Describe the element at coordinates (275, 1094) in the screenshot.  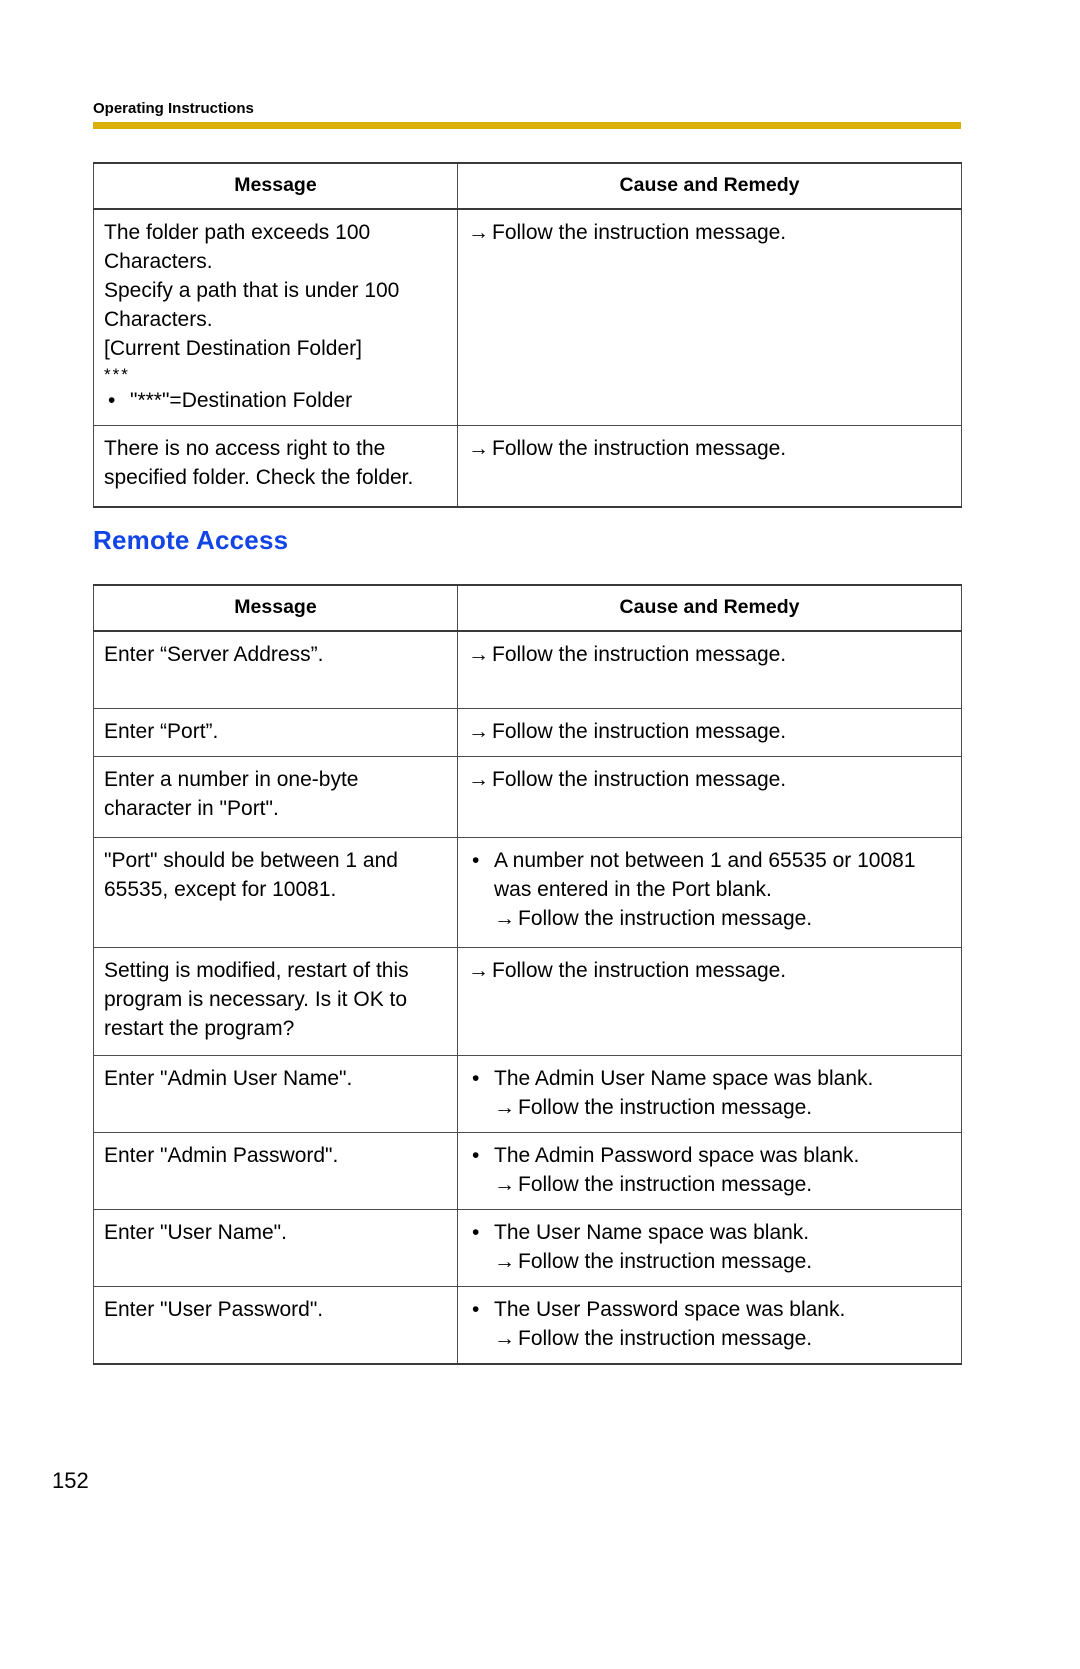
I see `message-cell: Enter "Admin User Name".` at that location.